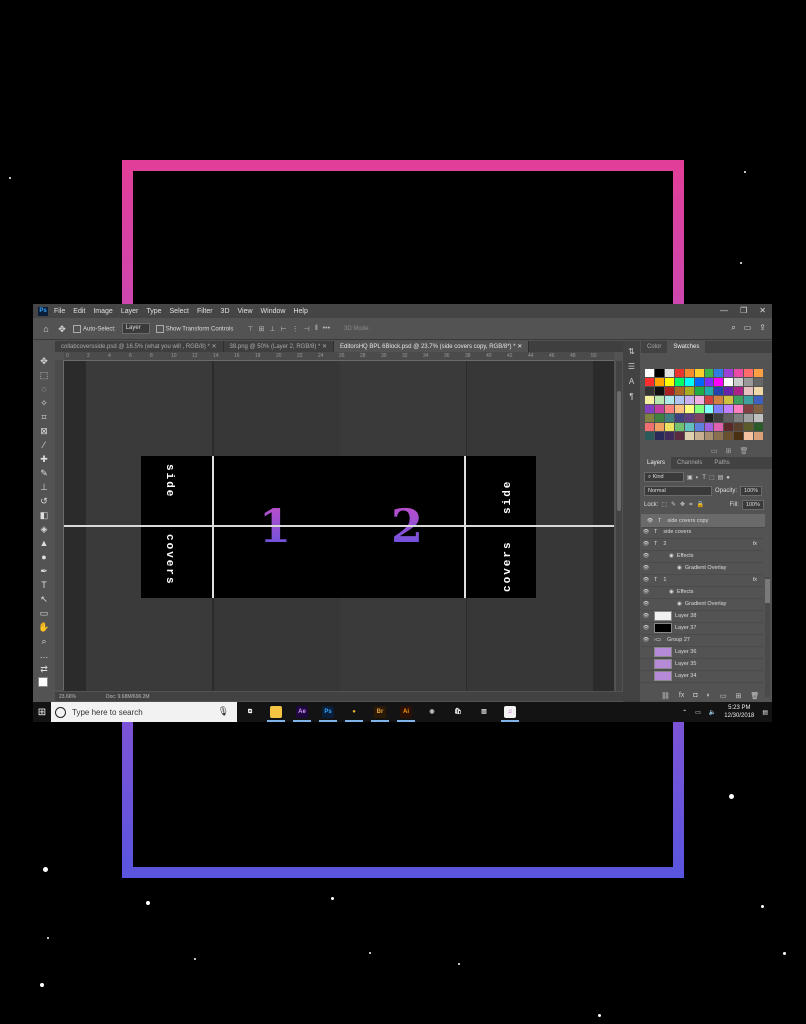  Describe the element at coordinates (44, 431) in the screenshot. I see `frame-icon: ⊠` at that location.